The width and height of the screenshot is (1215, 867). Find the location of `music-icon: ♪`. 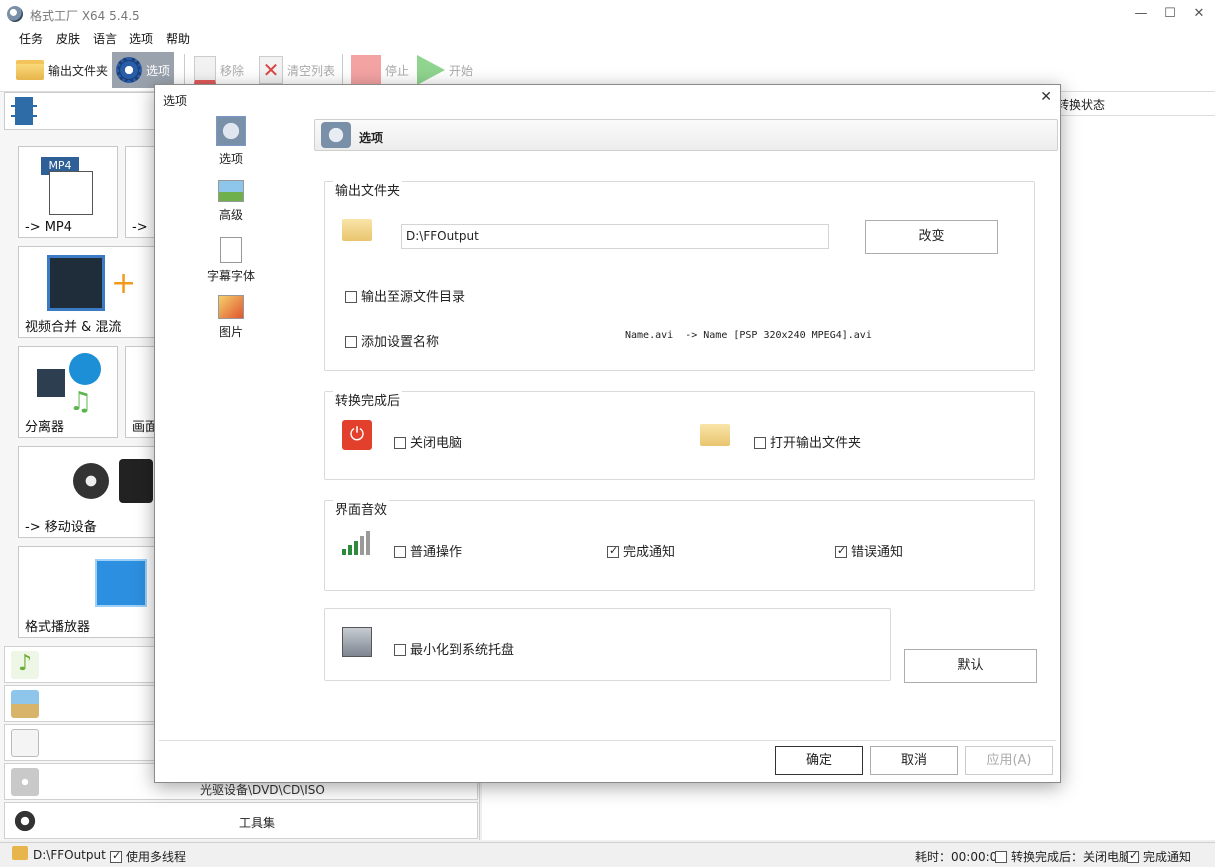

music-icon: ♪ is located at coordinates (25, 665).